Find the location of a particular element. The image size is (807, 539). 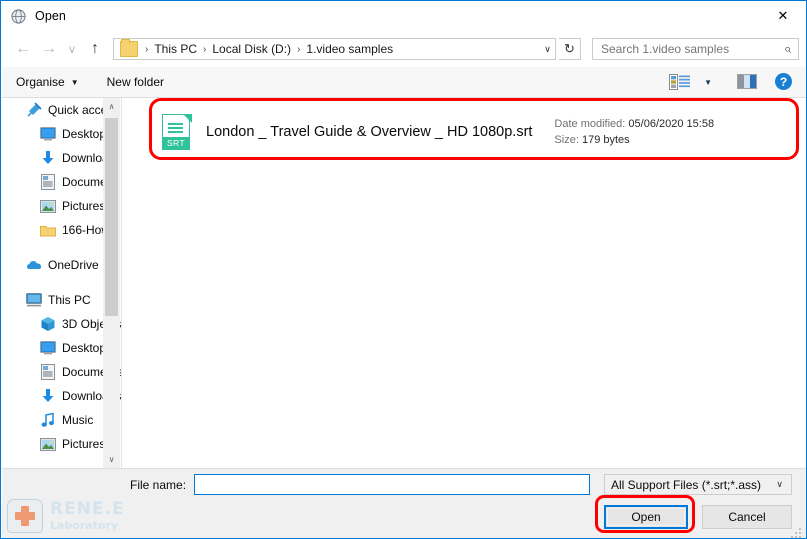

medical-cross-icon is located at coordinates (25, 516).